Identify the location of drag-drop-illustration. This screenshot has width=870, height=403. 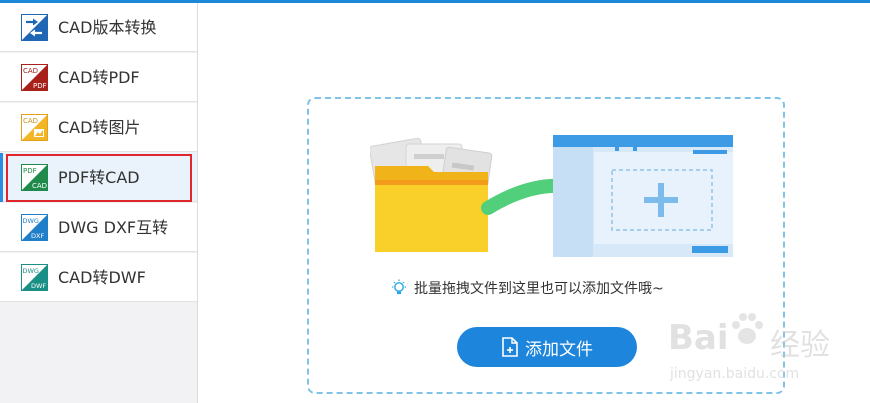
(551, 196).